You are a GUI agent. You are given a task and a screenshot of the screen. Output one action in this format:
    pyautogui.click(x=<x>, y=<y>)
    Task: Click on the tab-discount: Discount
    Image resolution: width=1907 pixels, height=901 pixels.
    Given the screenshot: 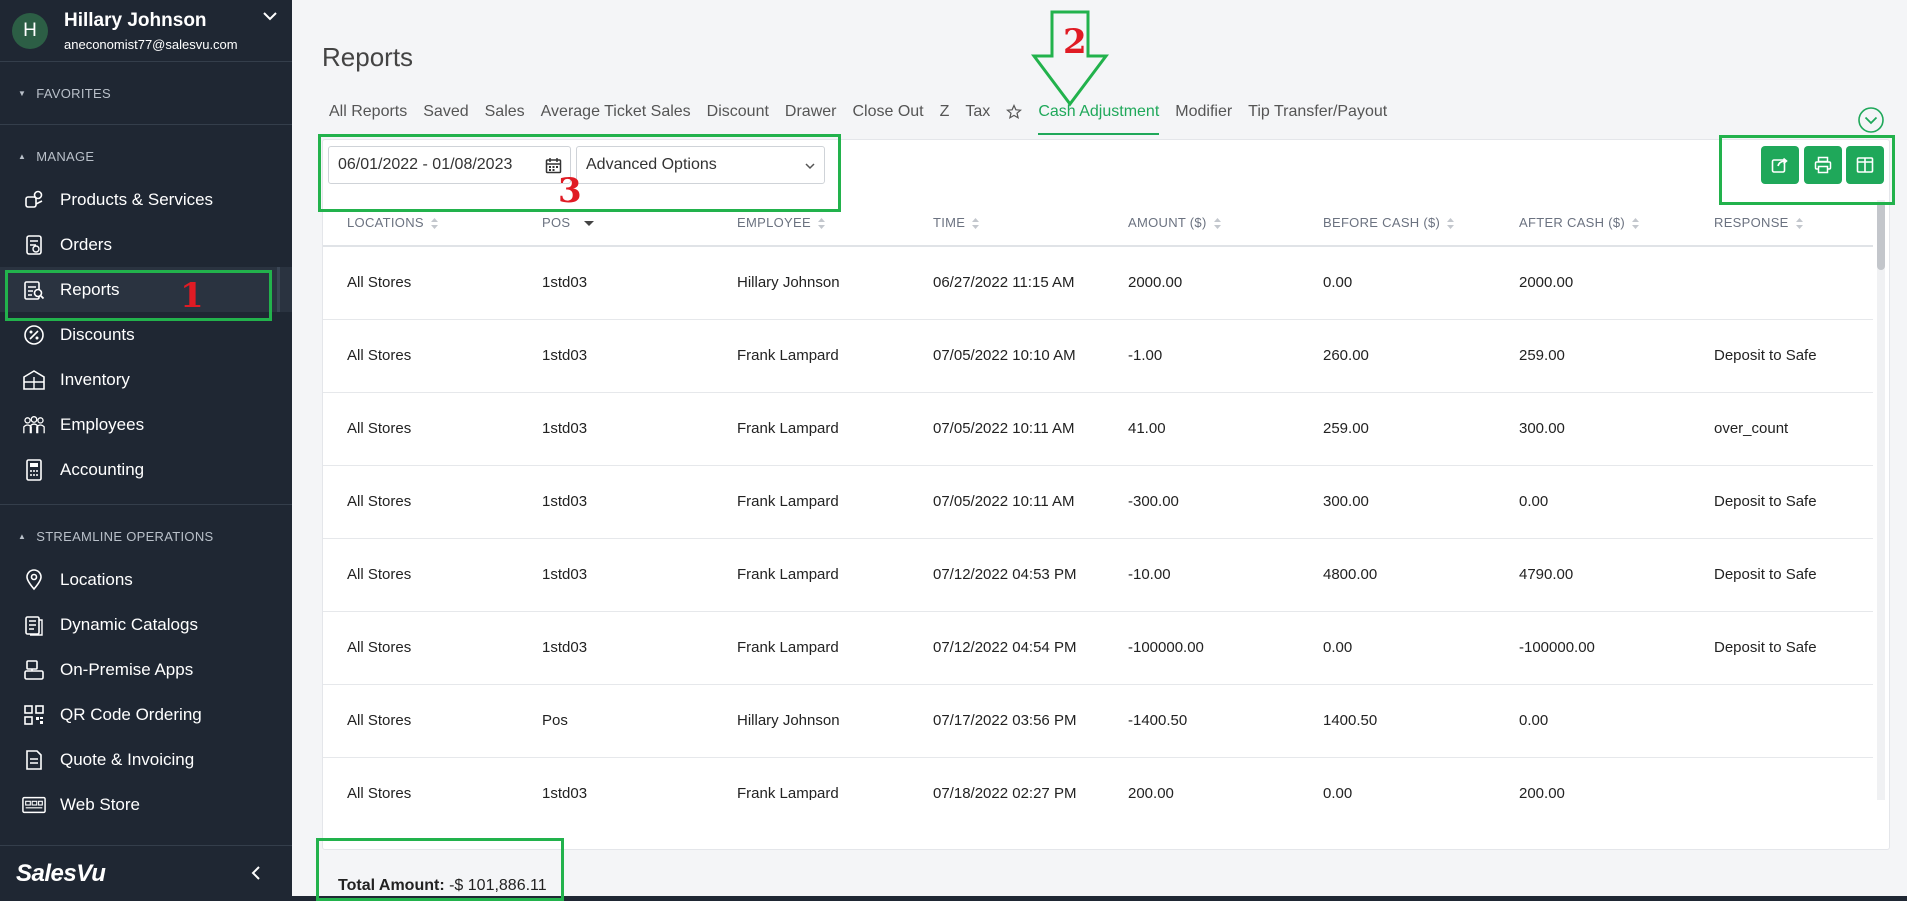 What is the action you would take?
    pyautogui.click(x=738, y=118)
    